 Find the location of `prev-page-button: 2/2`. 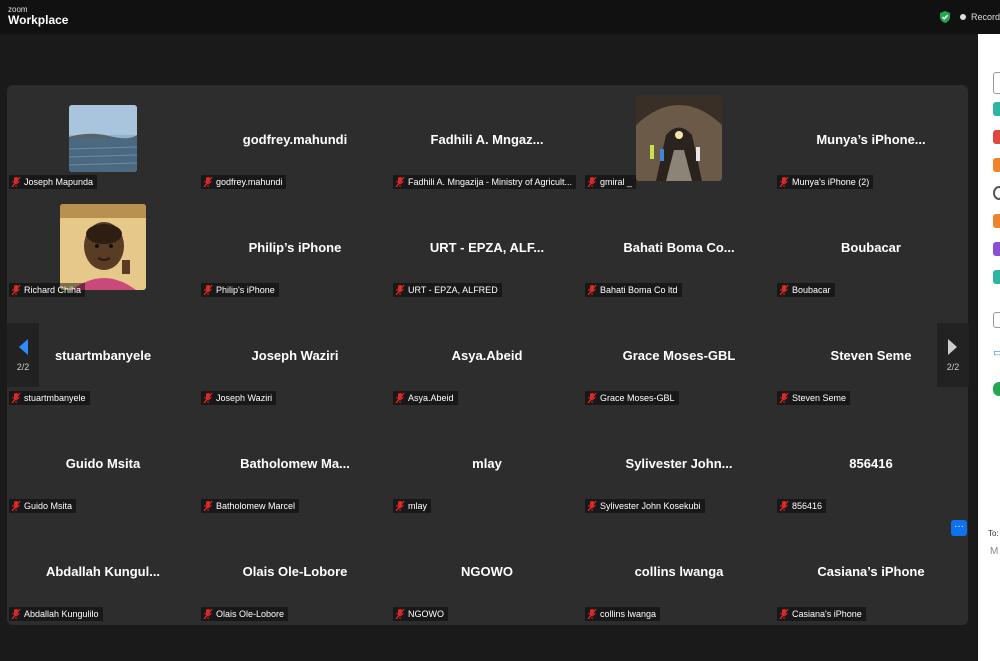

prev-page-button: 2/2 is located at coordinates (23, 355).